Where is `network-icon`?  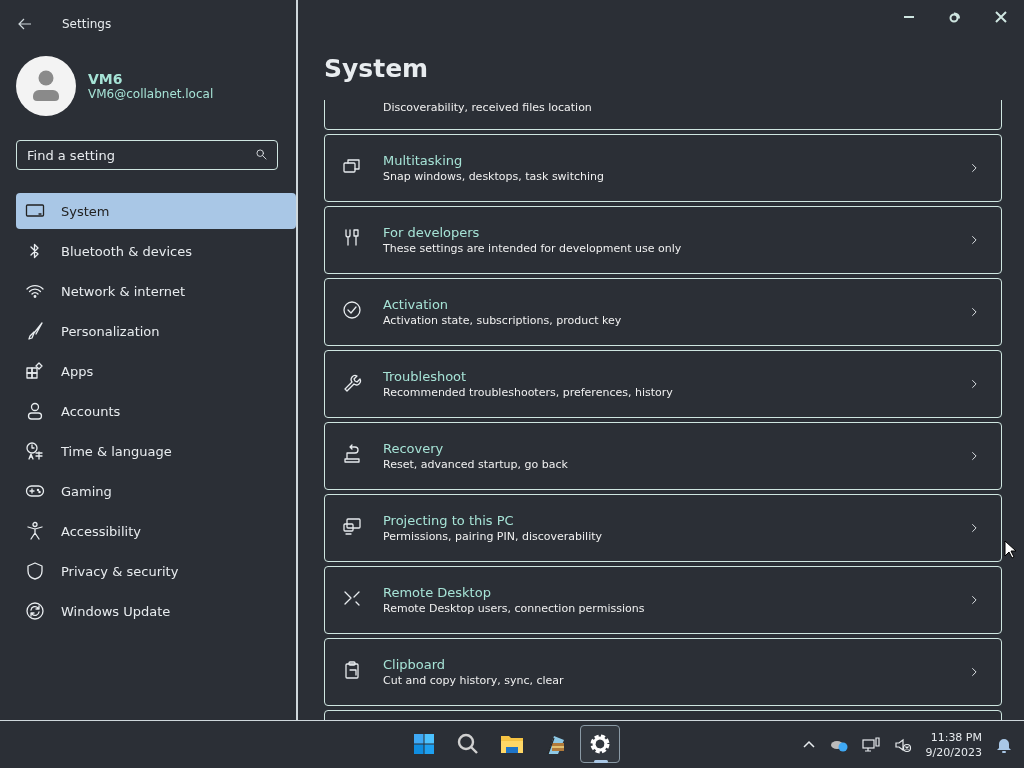
network-icon is located at coordinates (870, 744).